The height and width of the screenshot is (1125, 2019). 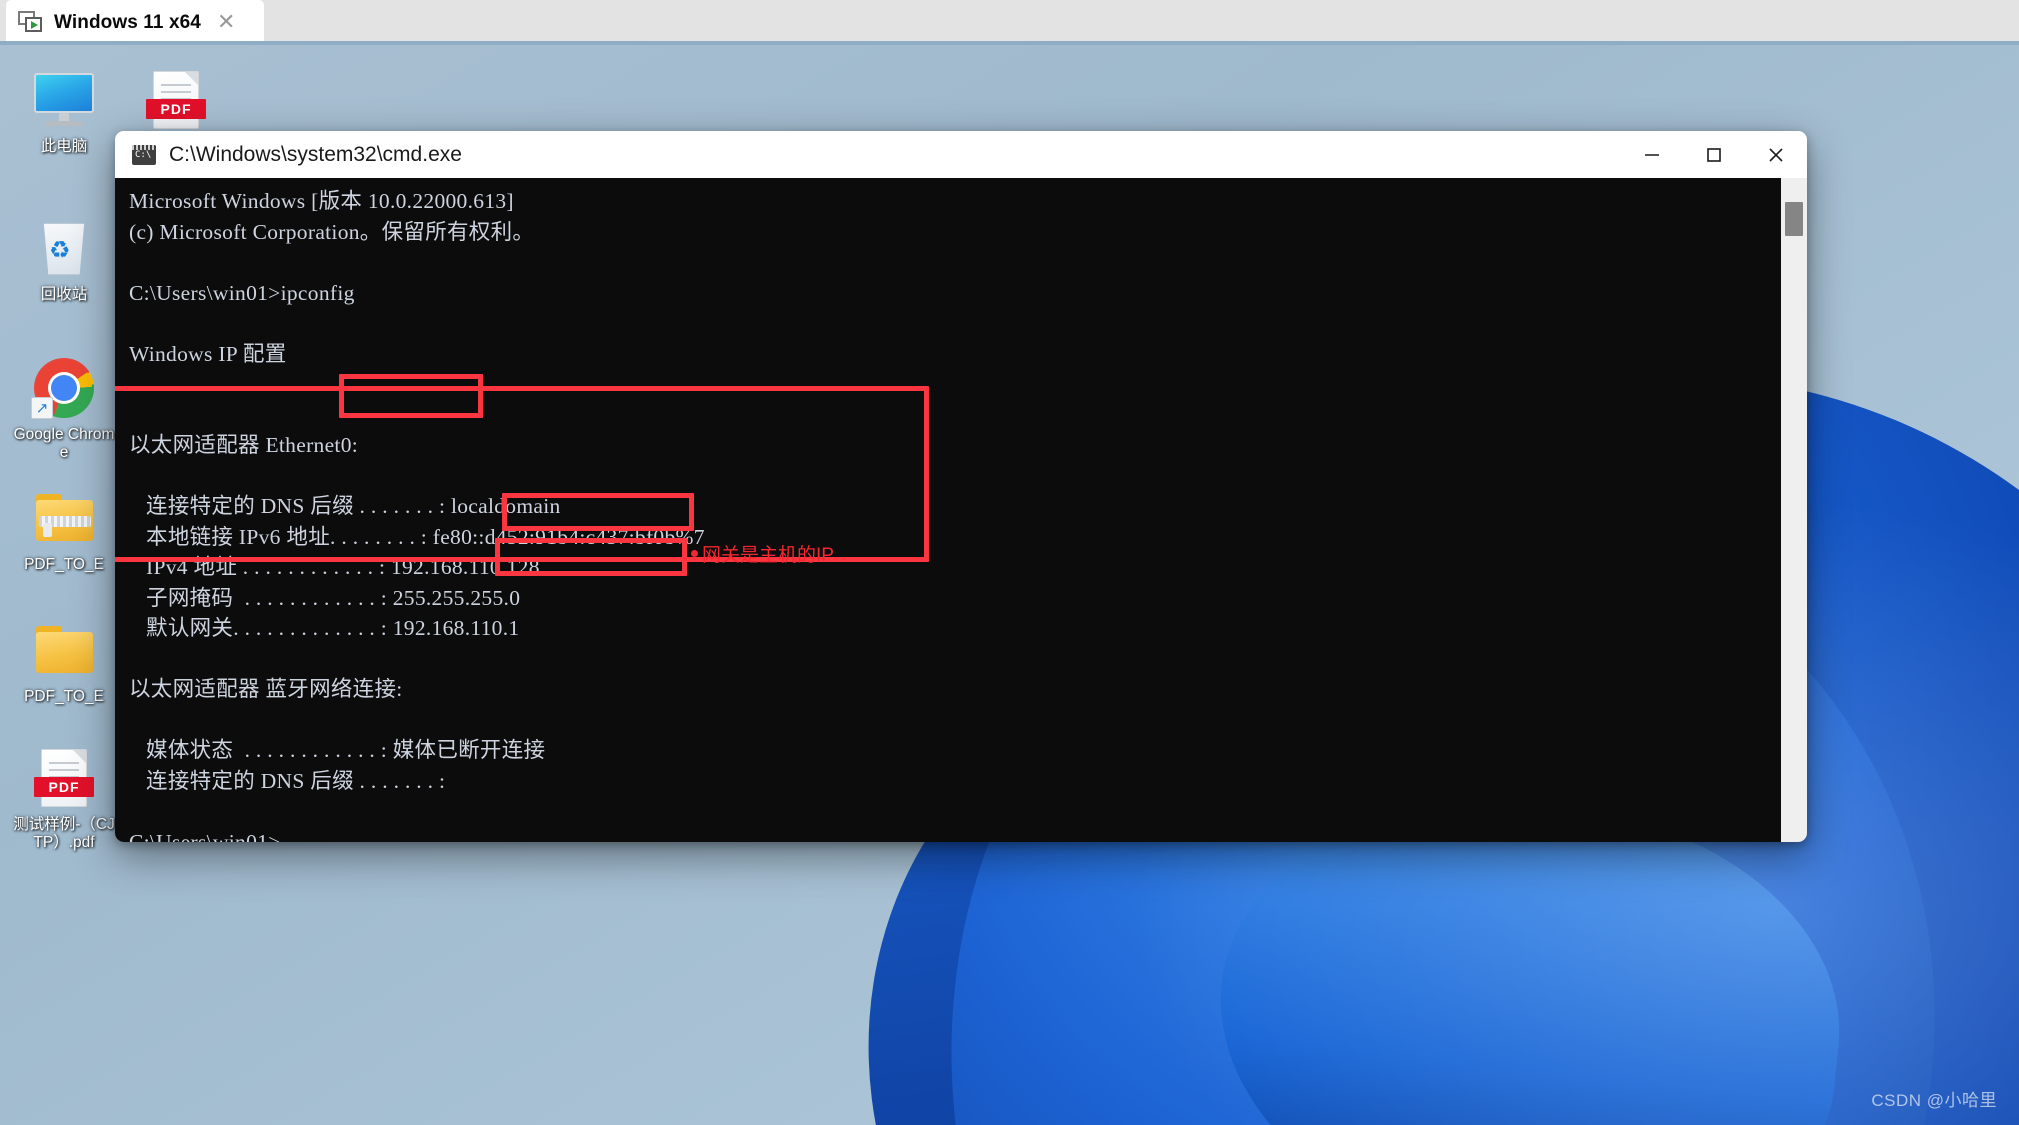 What do you see at coordinates (64, 248) in the screenshot?
I see `recycle-bin-icon: ♻` at bounding box center [64, 248].